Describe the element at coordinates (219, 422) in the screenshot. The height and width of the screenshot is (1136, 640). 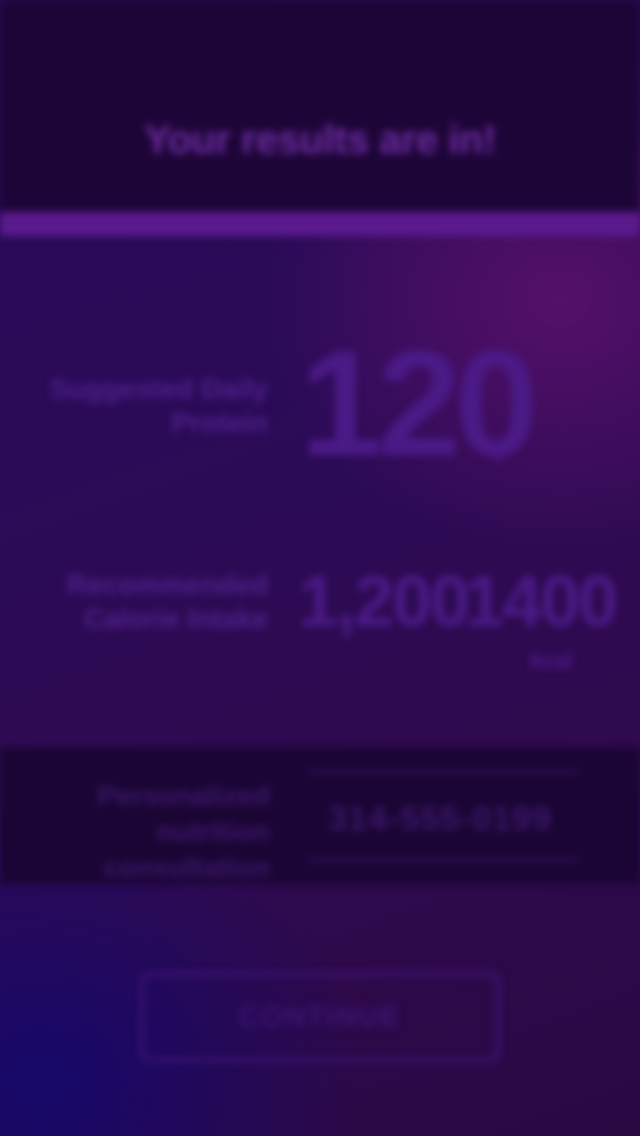
I see `protein-label-line2: Protein` at that location.